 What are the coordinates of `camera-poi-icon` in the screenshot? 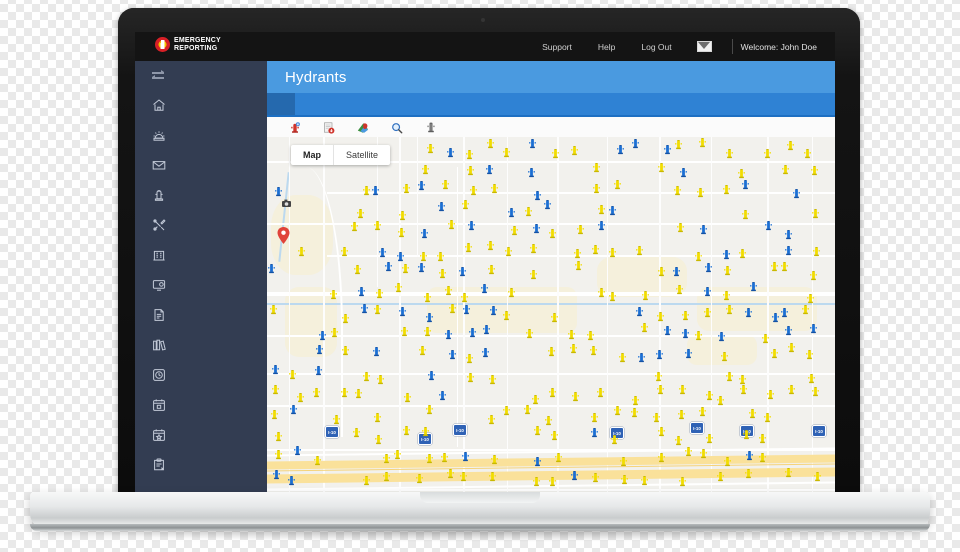 It's located at (286, 203).